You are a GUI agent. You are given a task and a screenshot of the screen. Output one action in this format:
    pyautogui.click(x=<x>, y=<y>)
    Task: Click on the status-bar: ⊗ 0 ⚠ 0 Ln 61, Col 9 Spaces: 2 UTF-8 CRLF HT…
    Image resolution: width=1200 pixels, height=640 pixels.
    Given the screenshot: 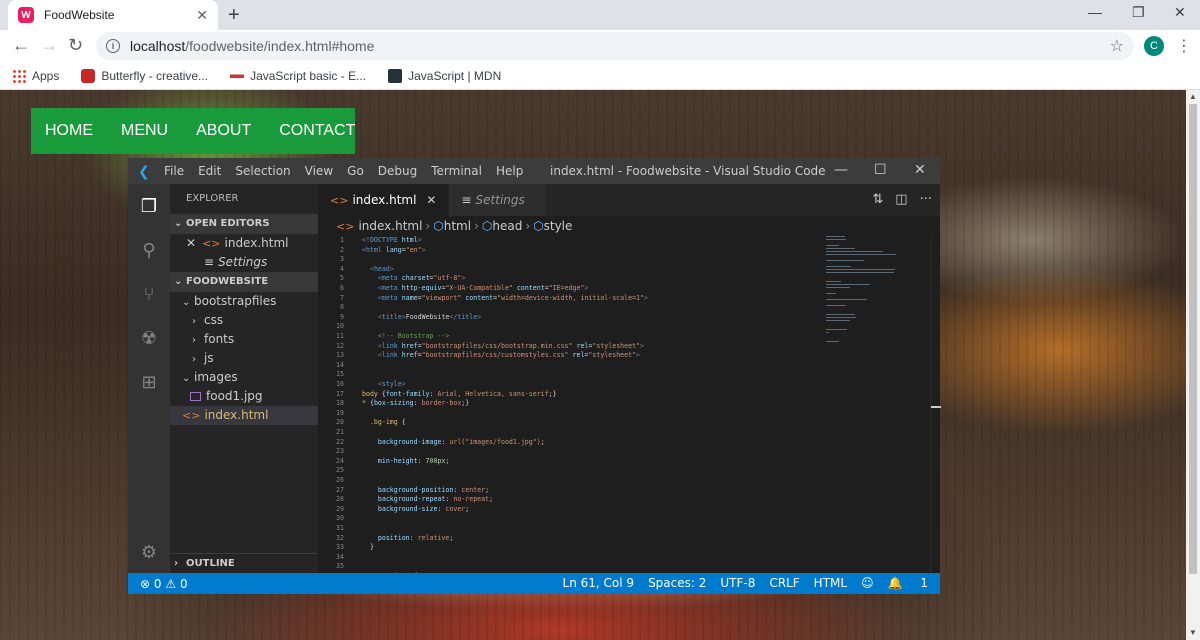 What is the action you would take?
    pyautogui.click(x=534, y=583)
    